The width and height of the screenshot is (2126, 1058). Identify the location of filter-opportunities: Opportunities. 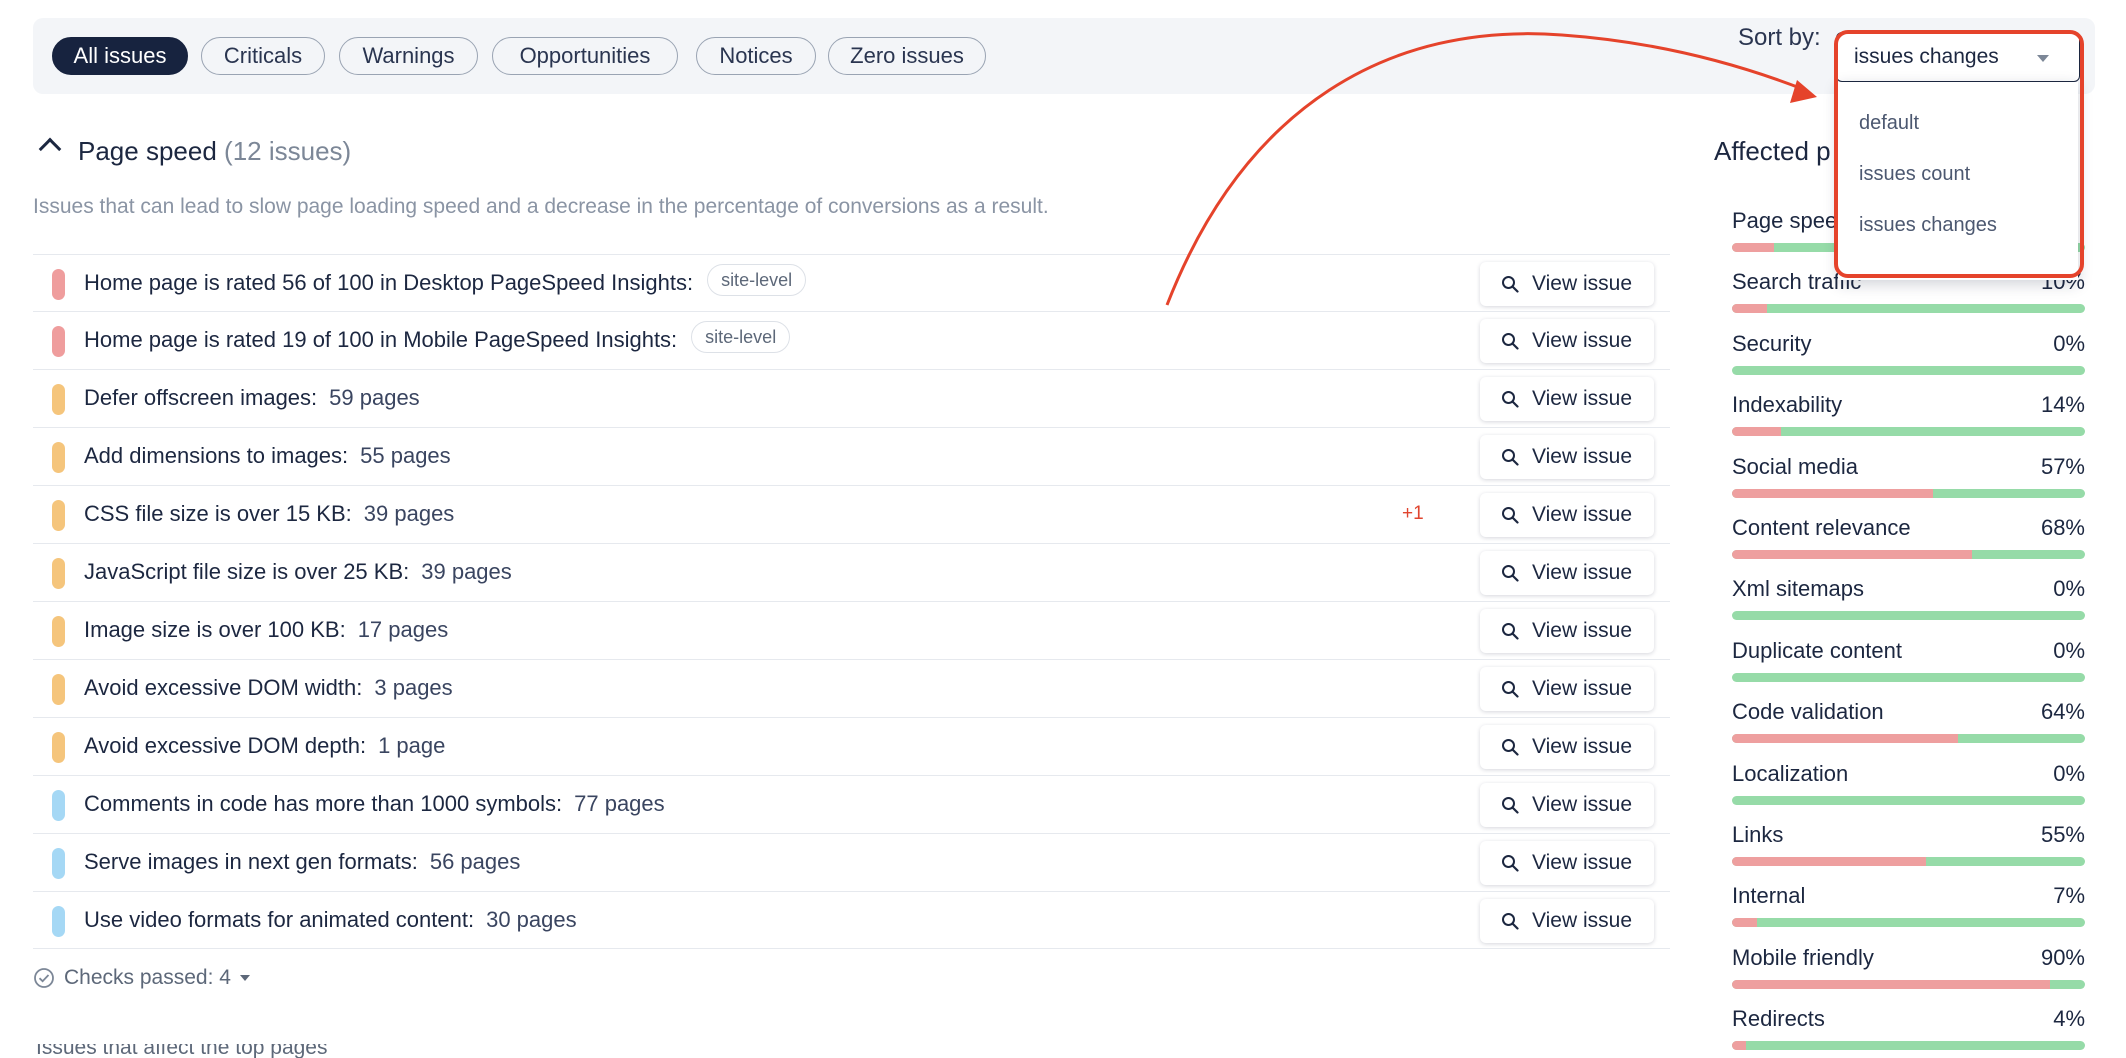
(585, 56).